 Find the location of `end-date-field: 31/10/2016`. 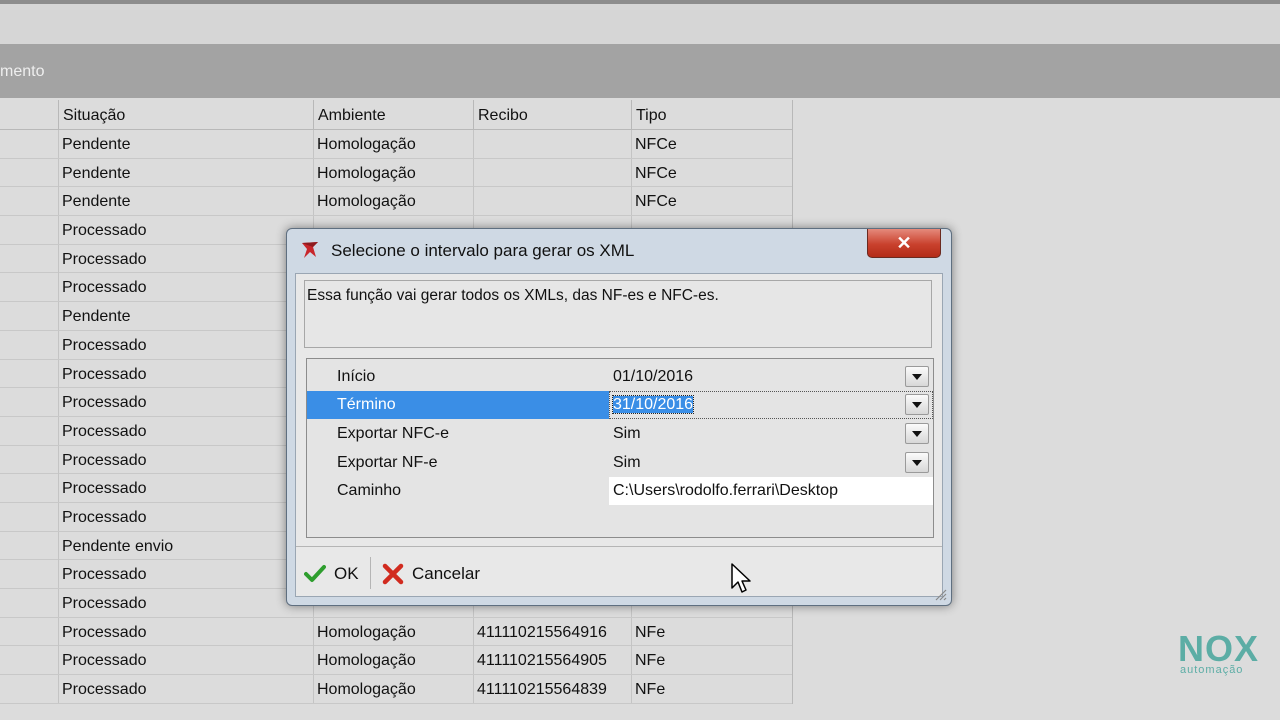

end-date-field: 31/10/2016 is located at coordinates (771, 405).